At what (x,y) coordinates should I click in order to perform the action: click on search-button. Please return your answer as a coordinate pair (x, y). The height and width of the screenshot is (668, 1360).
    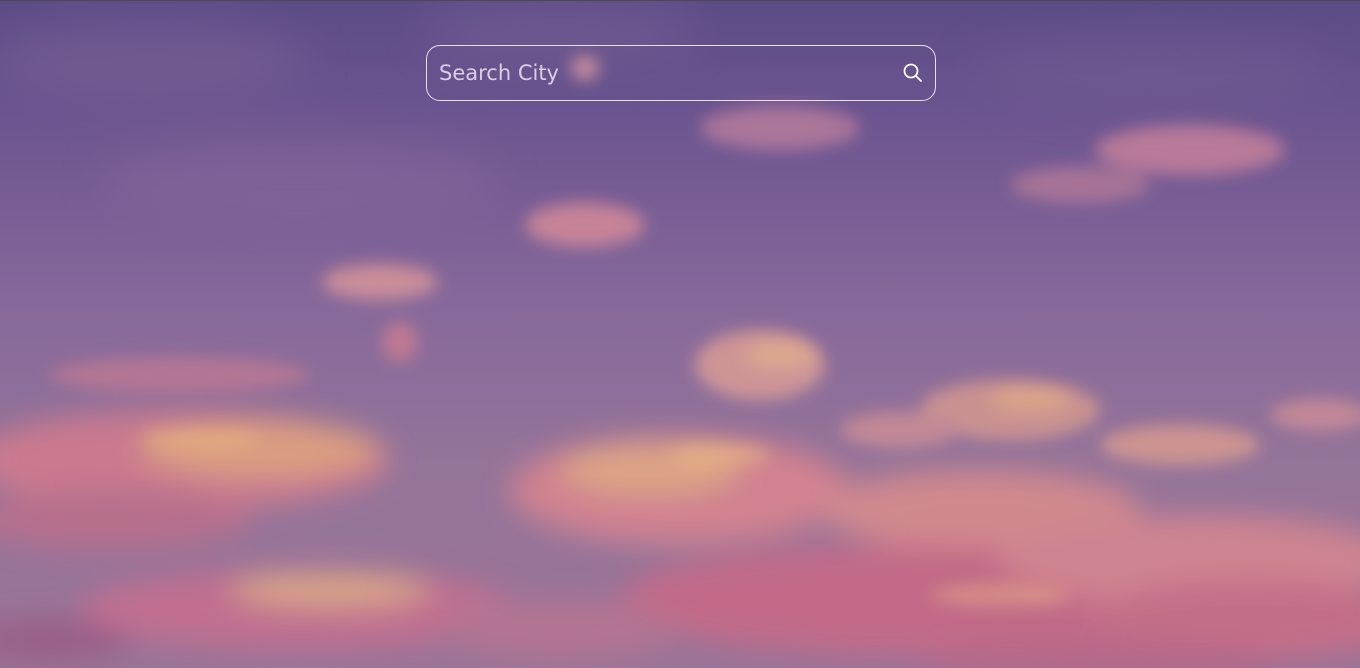
    Looking at the image, I should click on (913, 73).